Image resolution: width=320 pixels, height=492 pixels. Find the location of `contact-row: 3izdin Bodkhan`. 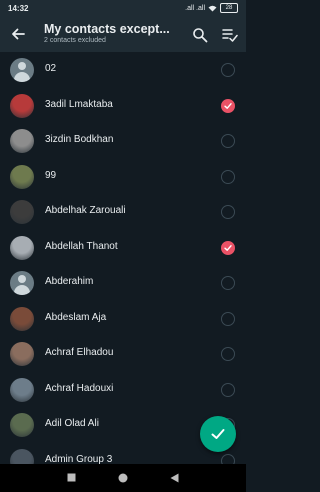

contact-row: 3izdin Bodkhan is located at coordinates (123, 141).